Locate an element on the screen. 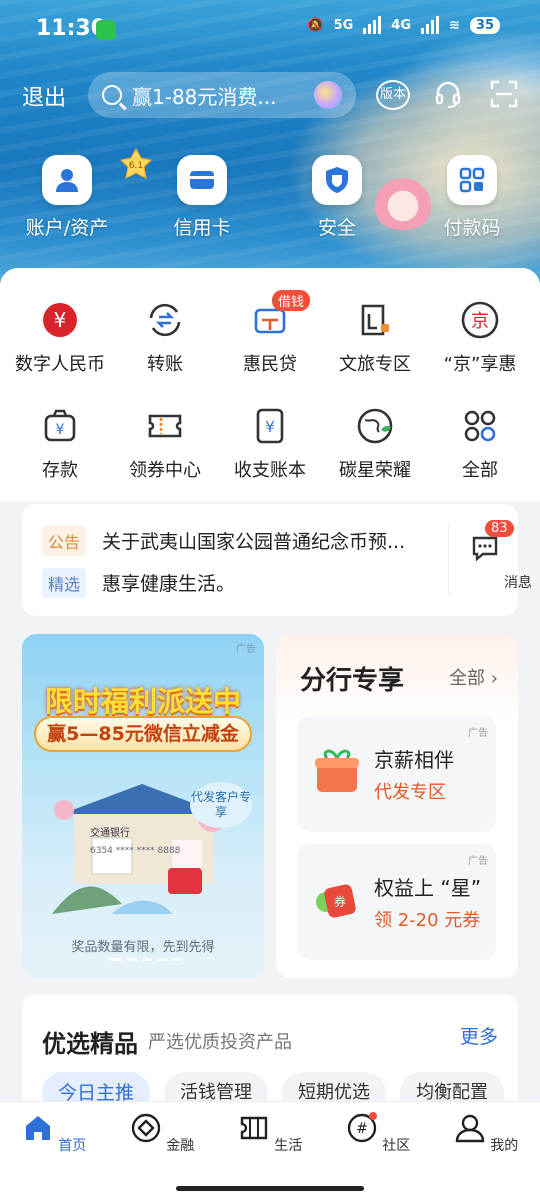 This screenshot has height=1201, width=540. mute-icon: 🔕 is located at coordinates (315, 25).